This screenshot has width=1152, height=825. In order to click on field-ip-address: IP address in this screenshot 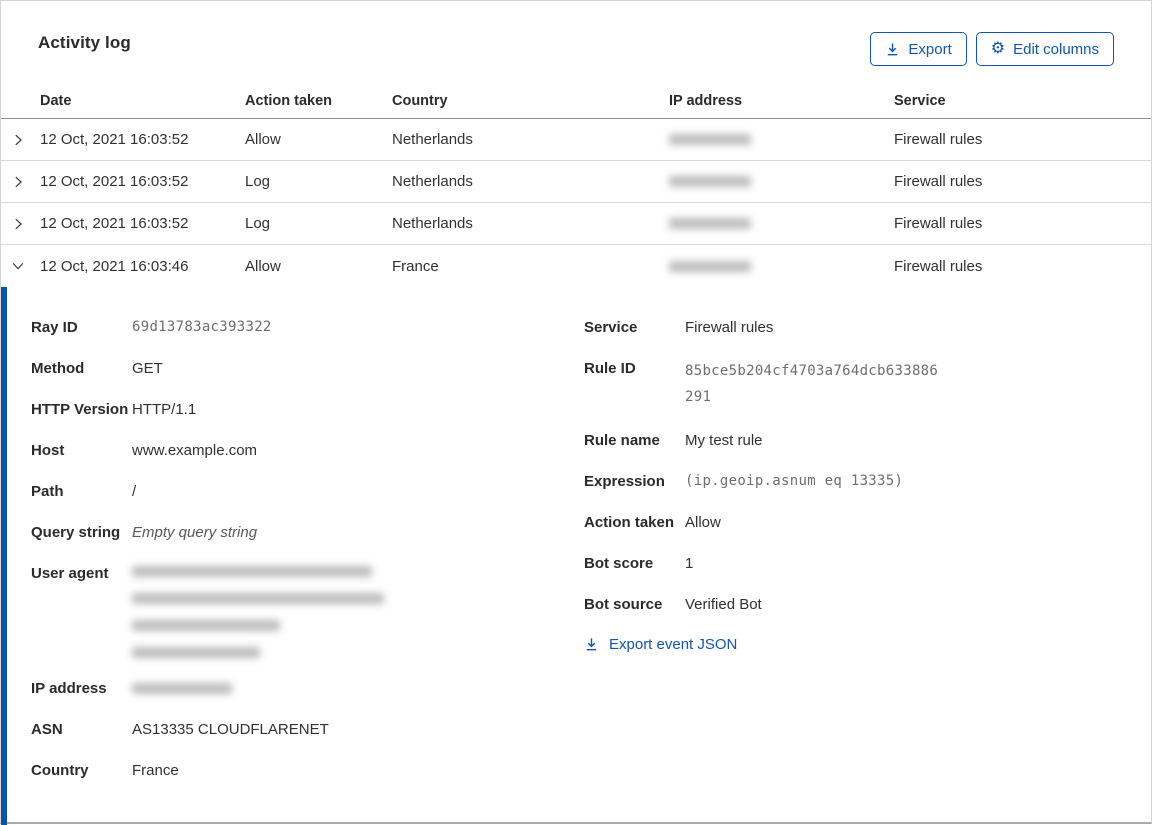, I will do `click(307, 688)`.